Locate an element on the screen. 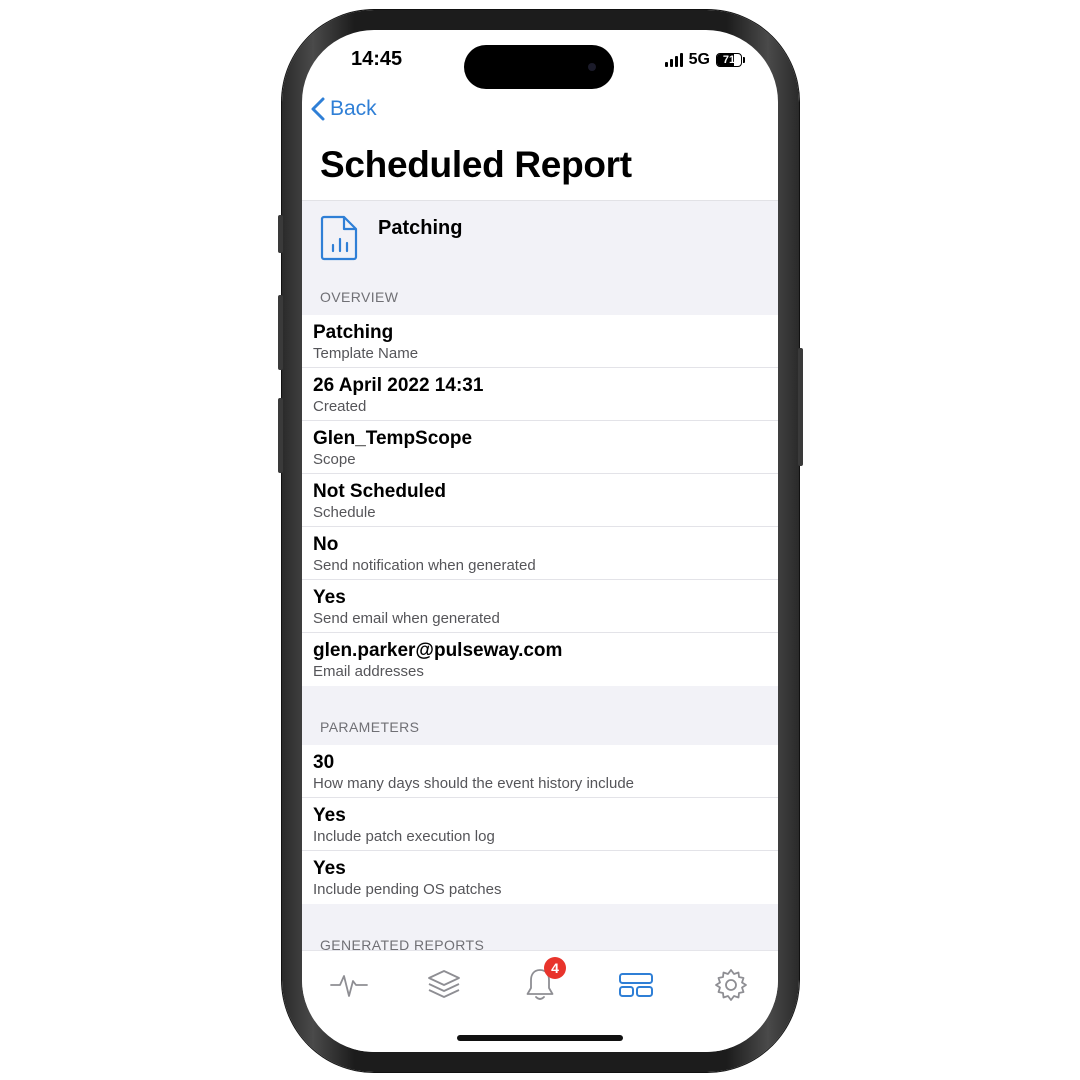 The height and width of the screenshot is (1080, 1080). page-title: Scheduled Report is located at coordinates (476, 164).